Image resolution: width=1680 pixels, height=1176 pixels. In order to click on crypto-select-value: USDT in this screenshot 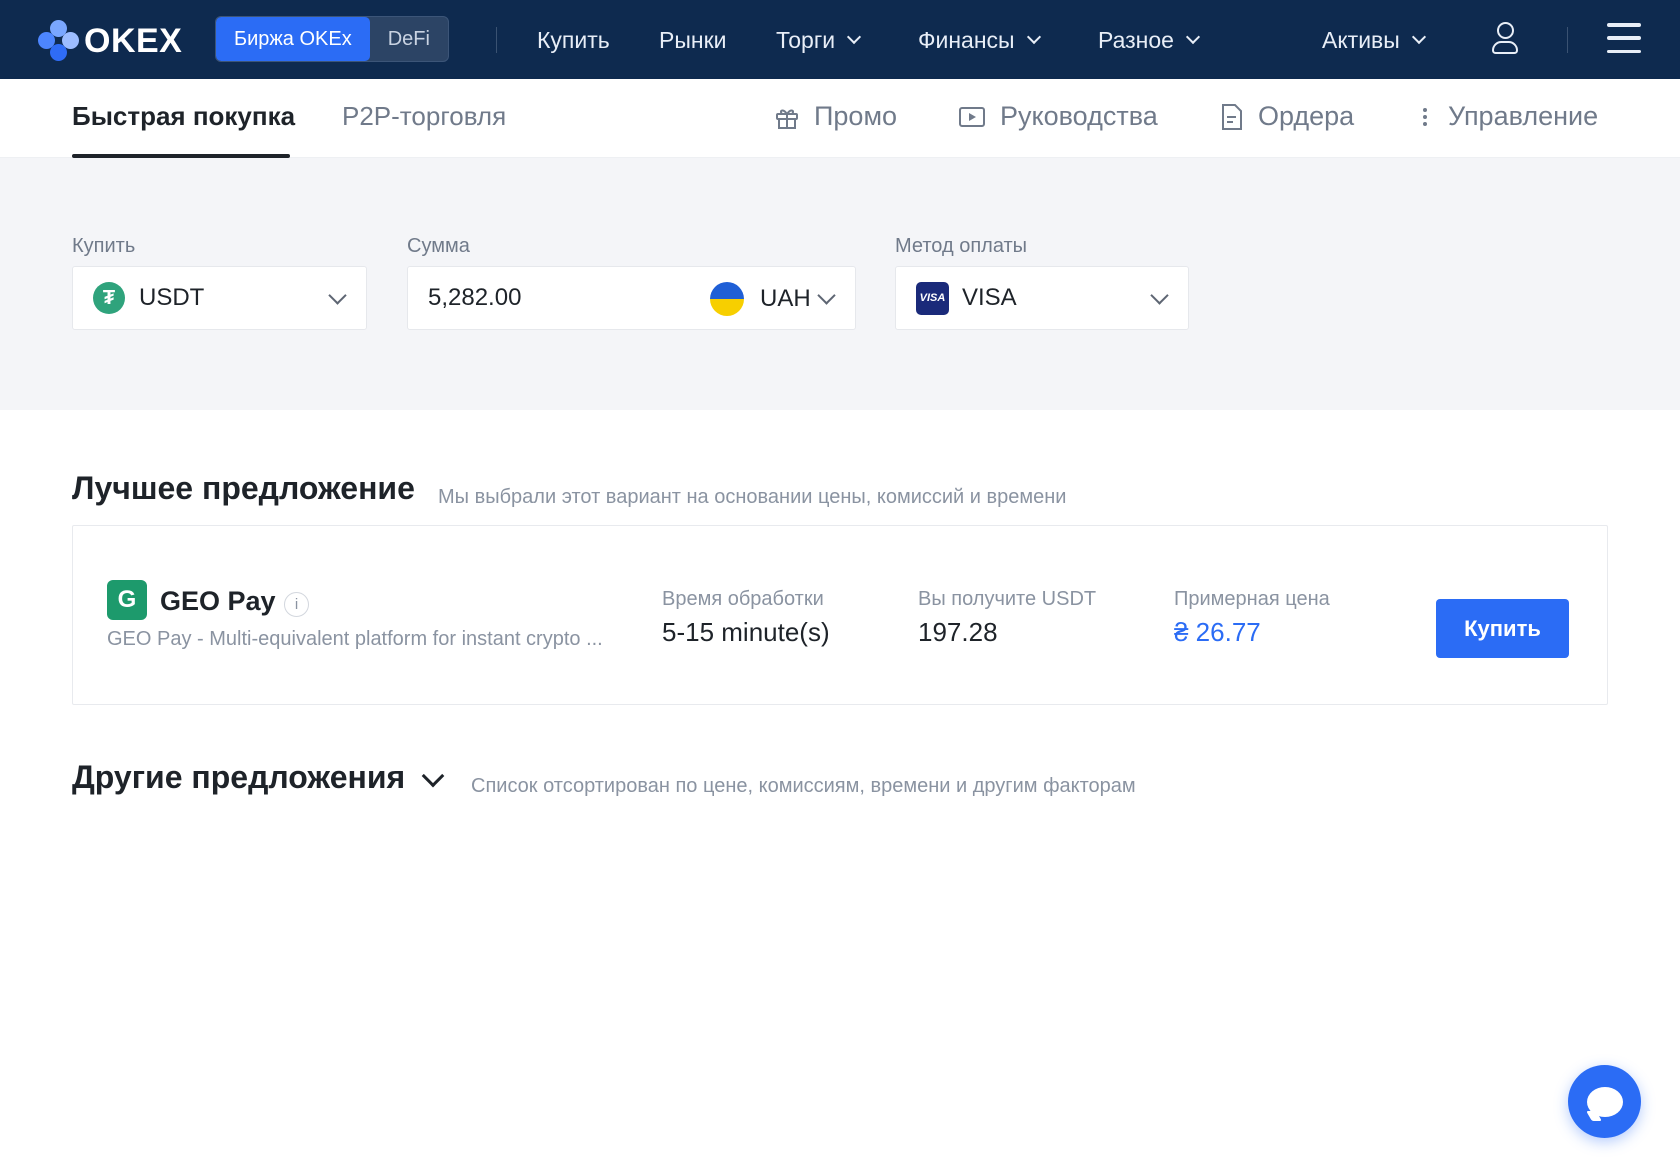, I will do `click(172, 297)`.